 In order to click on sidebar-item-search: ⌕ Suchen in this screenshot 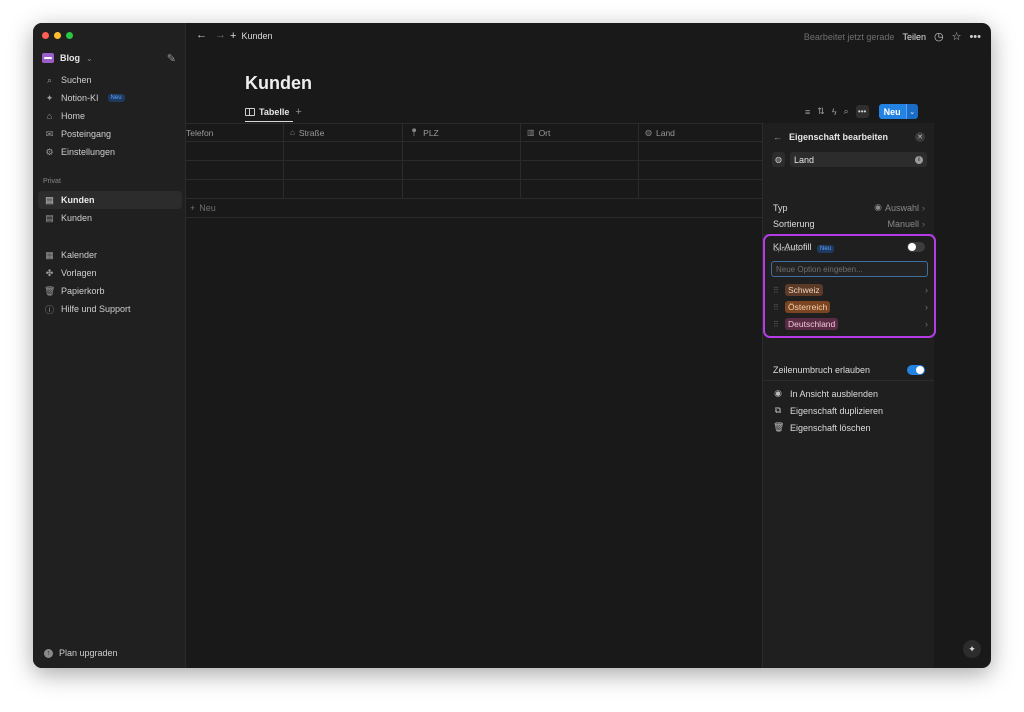, I will do `click(110, 80)`.